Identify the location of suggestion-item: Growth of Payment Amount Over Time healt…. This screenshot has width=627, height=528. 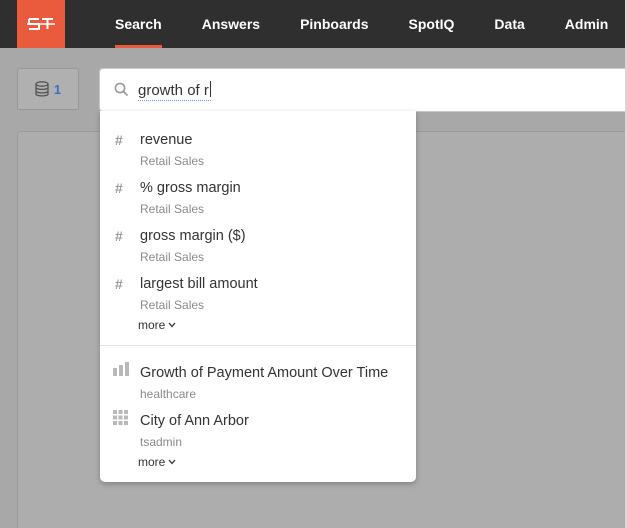
(258, 377).